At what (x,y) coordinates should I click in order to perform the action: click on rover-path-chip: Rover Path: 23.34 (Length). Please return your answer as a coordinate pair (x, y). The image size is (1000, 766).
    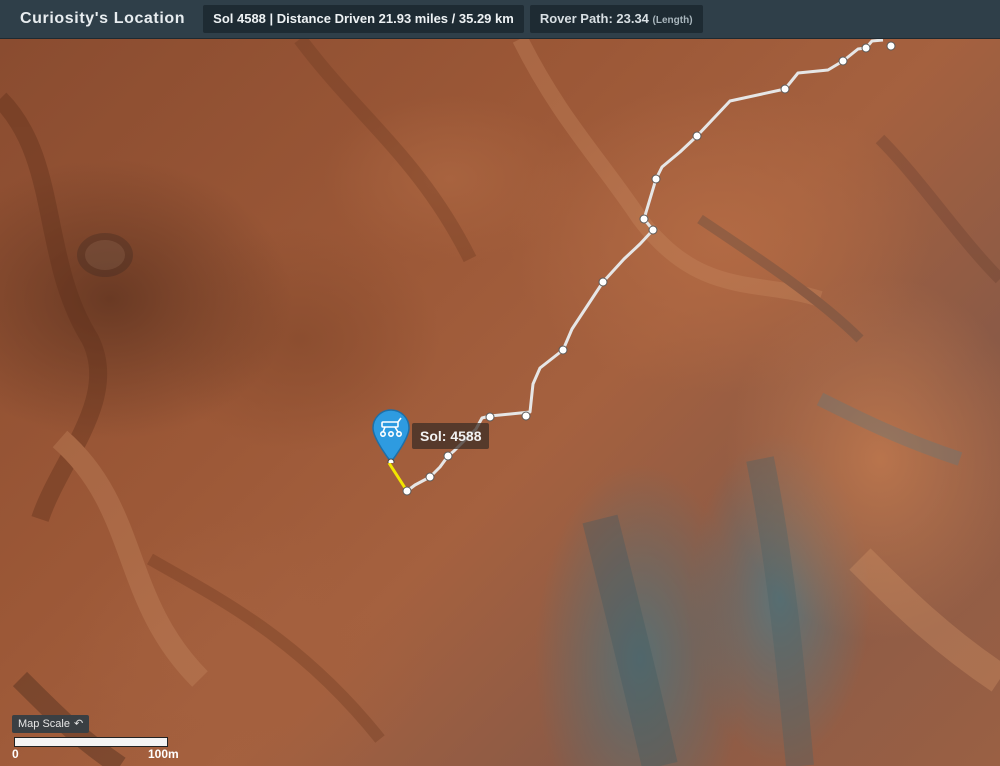
    Looking at the image, I should click on (616, 19).